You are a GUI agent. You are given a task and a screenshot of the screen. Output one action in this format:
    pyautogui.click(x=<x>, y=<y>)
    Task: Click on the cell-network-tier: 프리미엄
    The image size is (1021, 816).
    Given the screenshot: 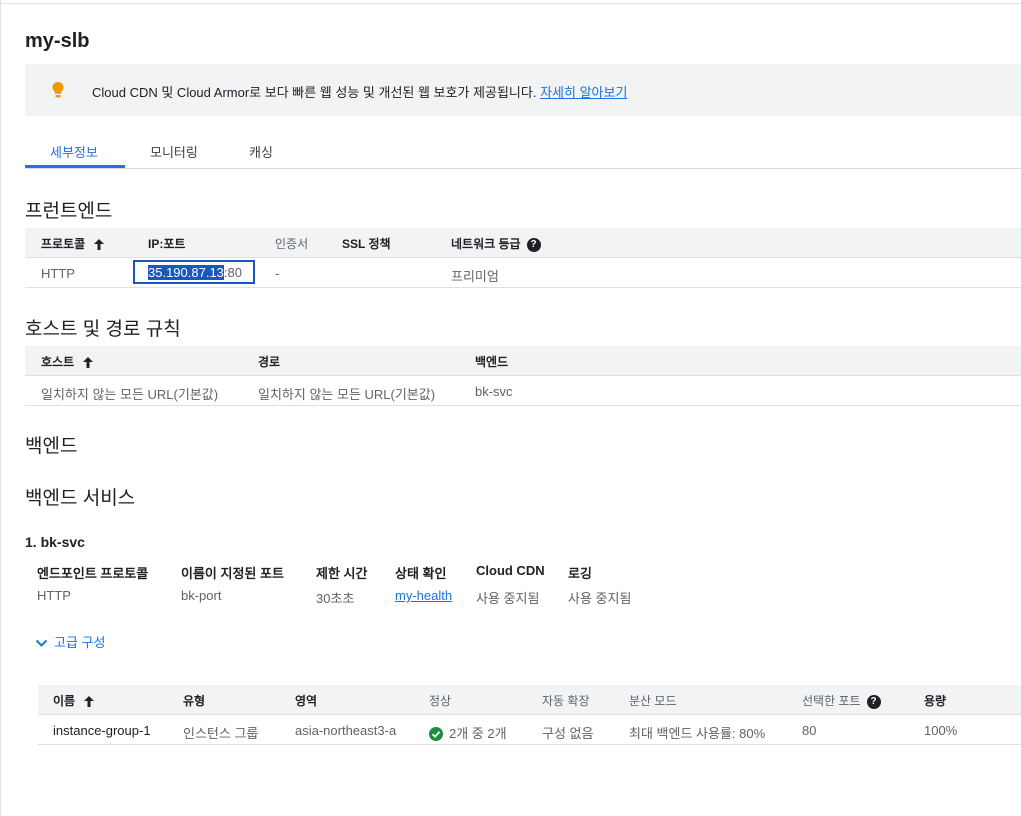 What is the action you would take?
    pyautogui.click(x=475, y=276)
    